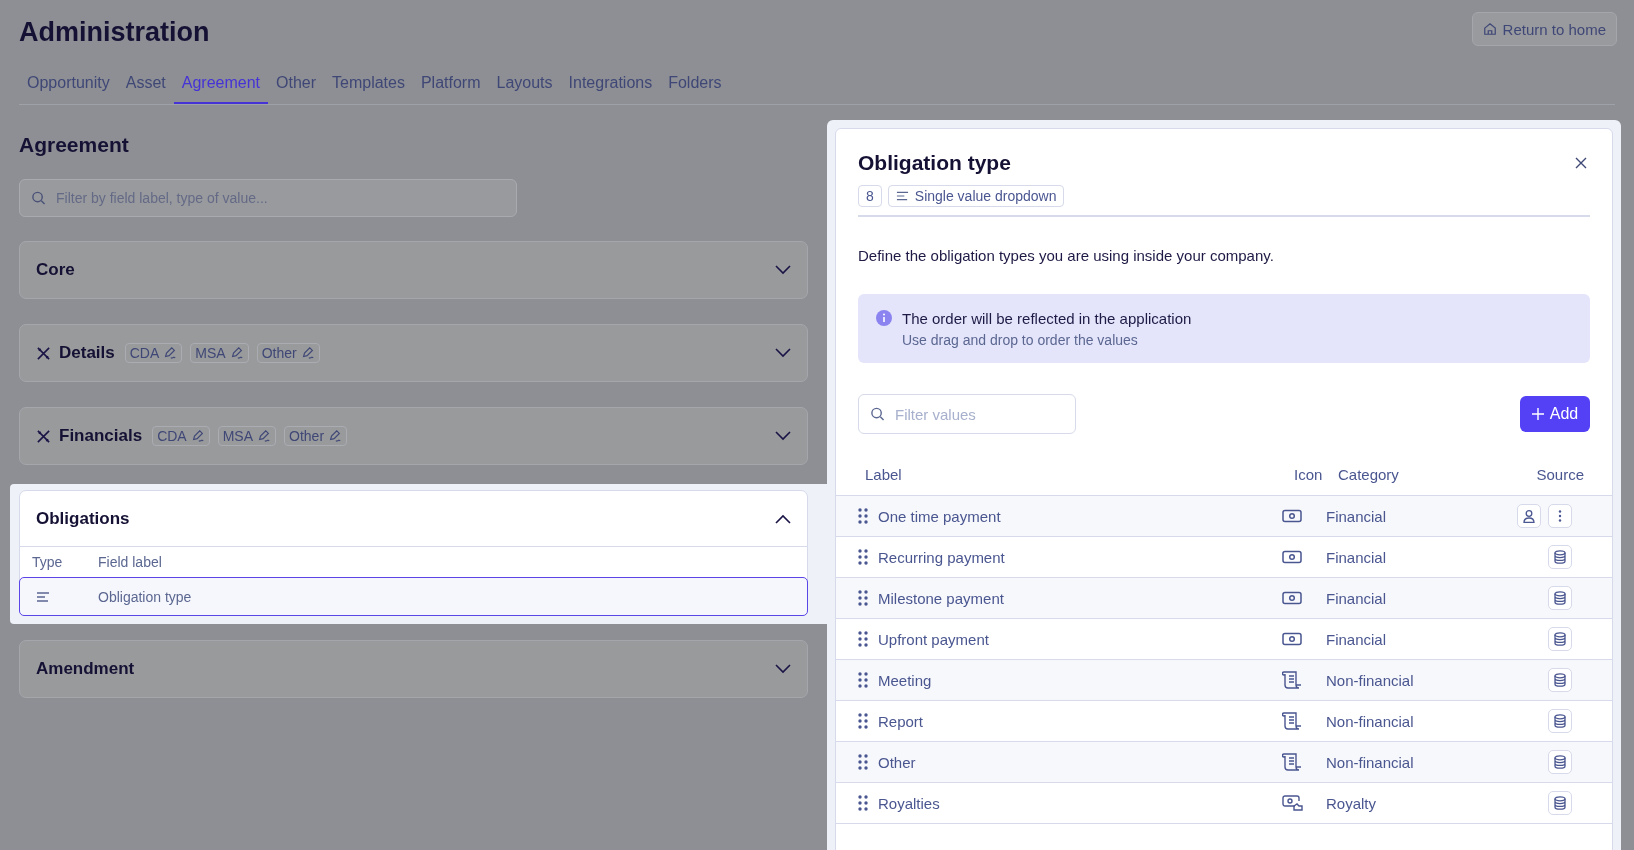 The height and width of the screenshot is (850, 1634). I want to click on value-label: One time payment, so click(939, 516).